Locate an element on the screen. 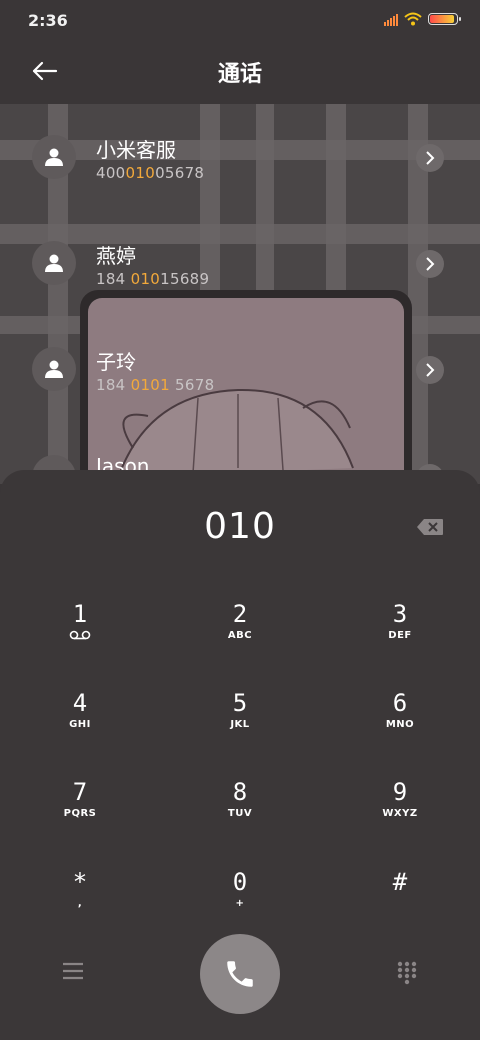  key-1: 1 is located at coordinates (80, 635).